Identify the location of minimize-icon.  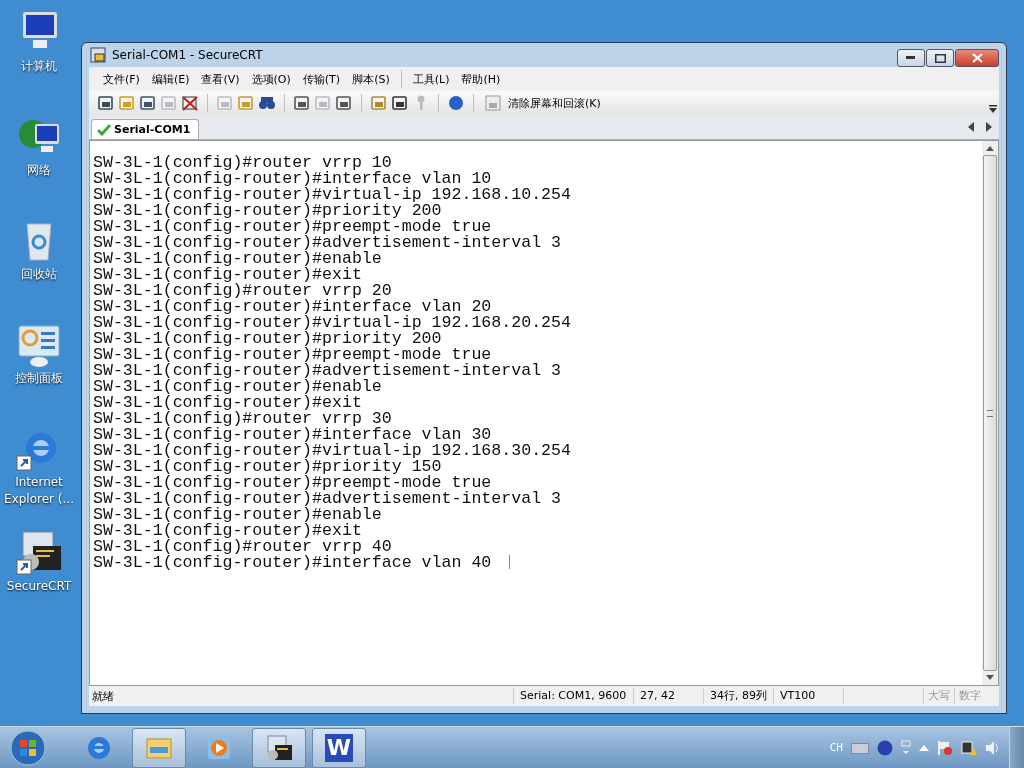
(911, 58).